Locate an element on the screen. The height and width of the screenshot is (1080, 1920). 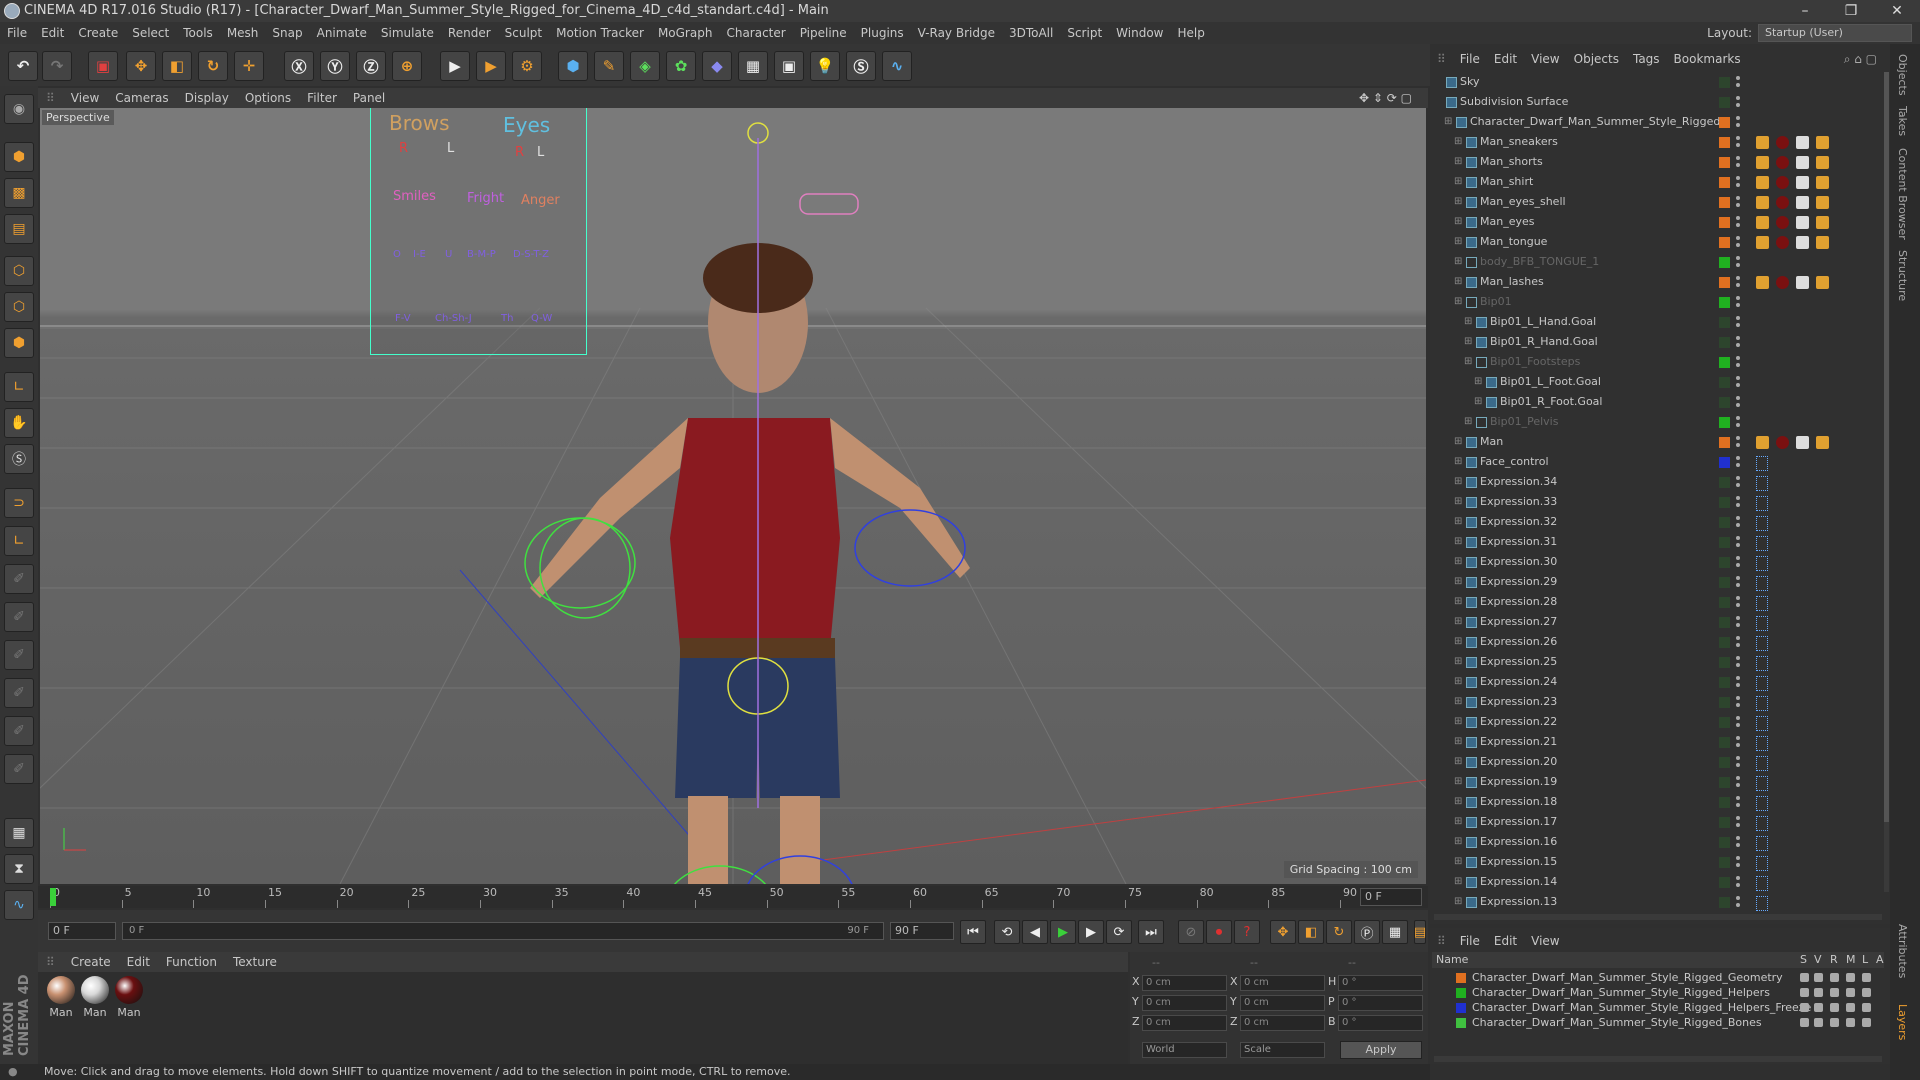
minimize-button: – is located at coordinates (1805, 11).